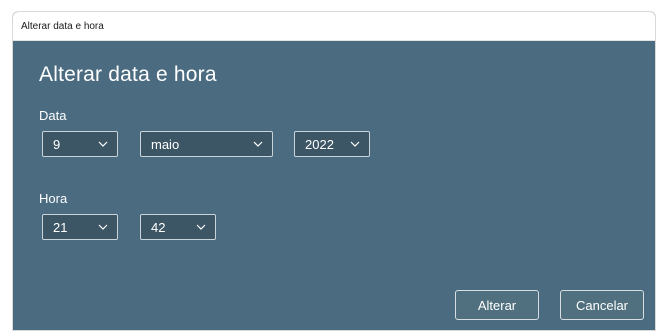 This screenshot has width=656, height=331. I want to click on day-value: 9, so click(57, 144).